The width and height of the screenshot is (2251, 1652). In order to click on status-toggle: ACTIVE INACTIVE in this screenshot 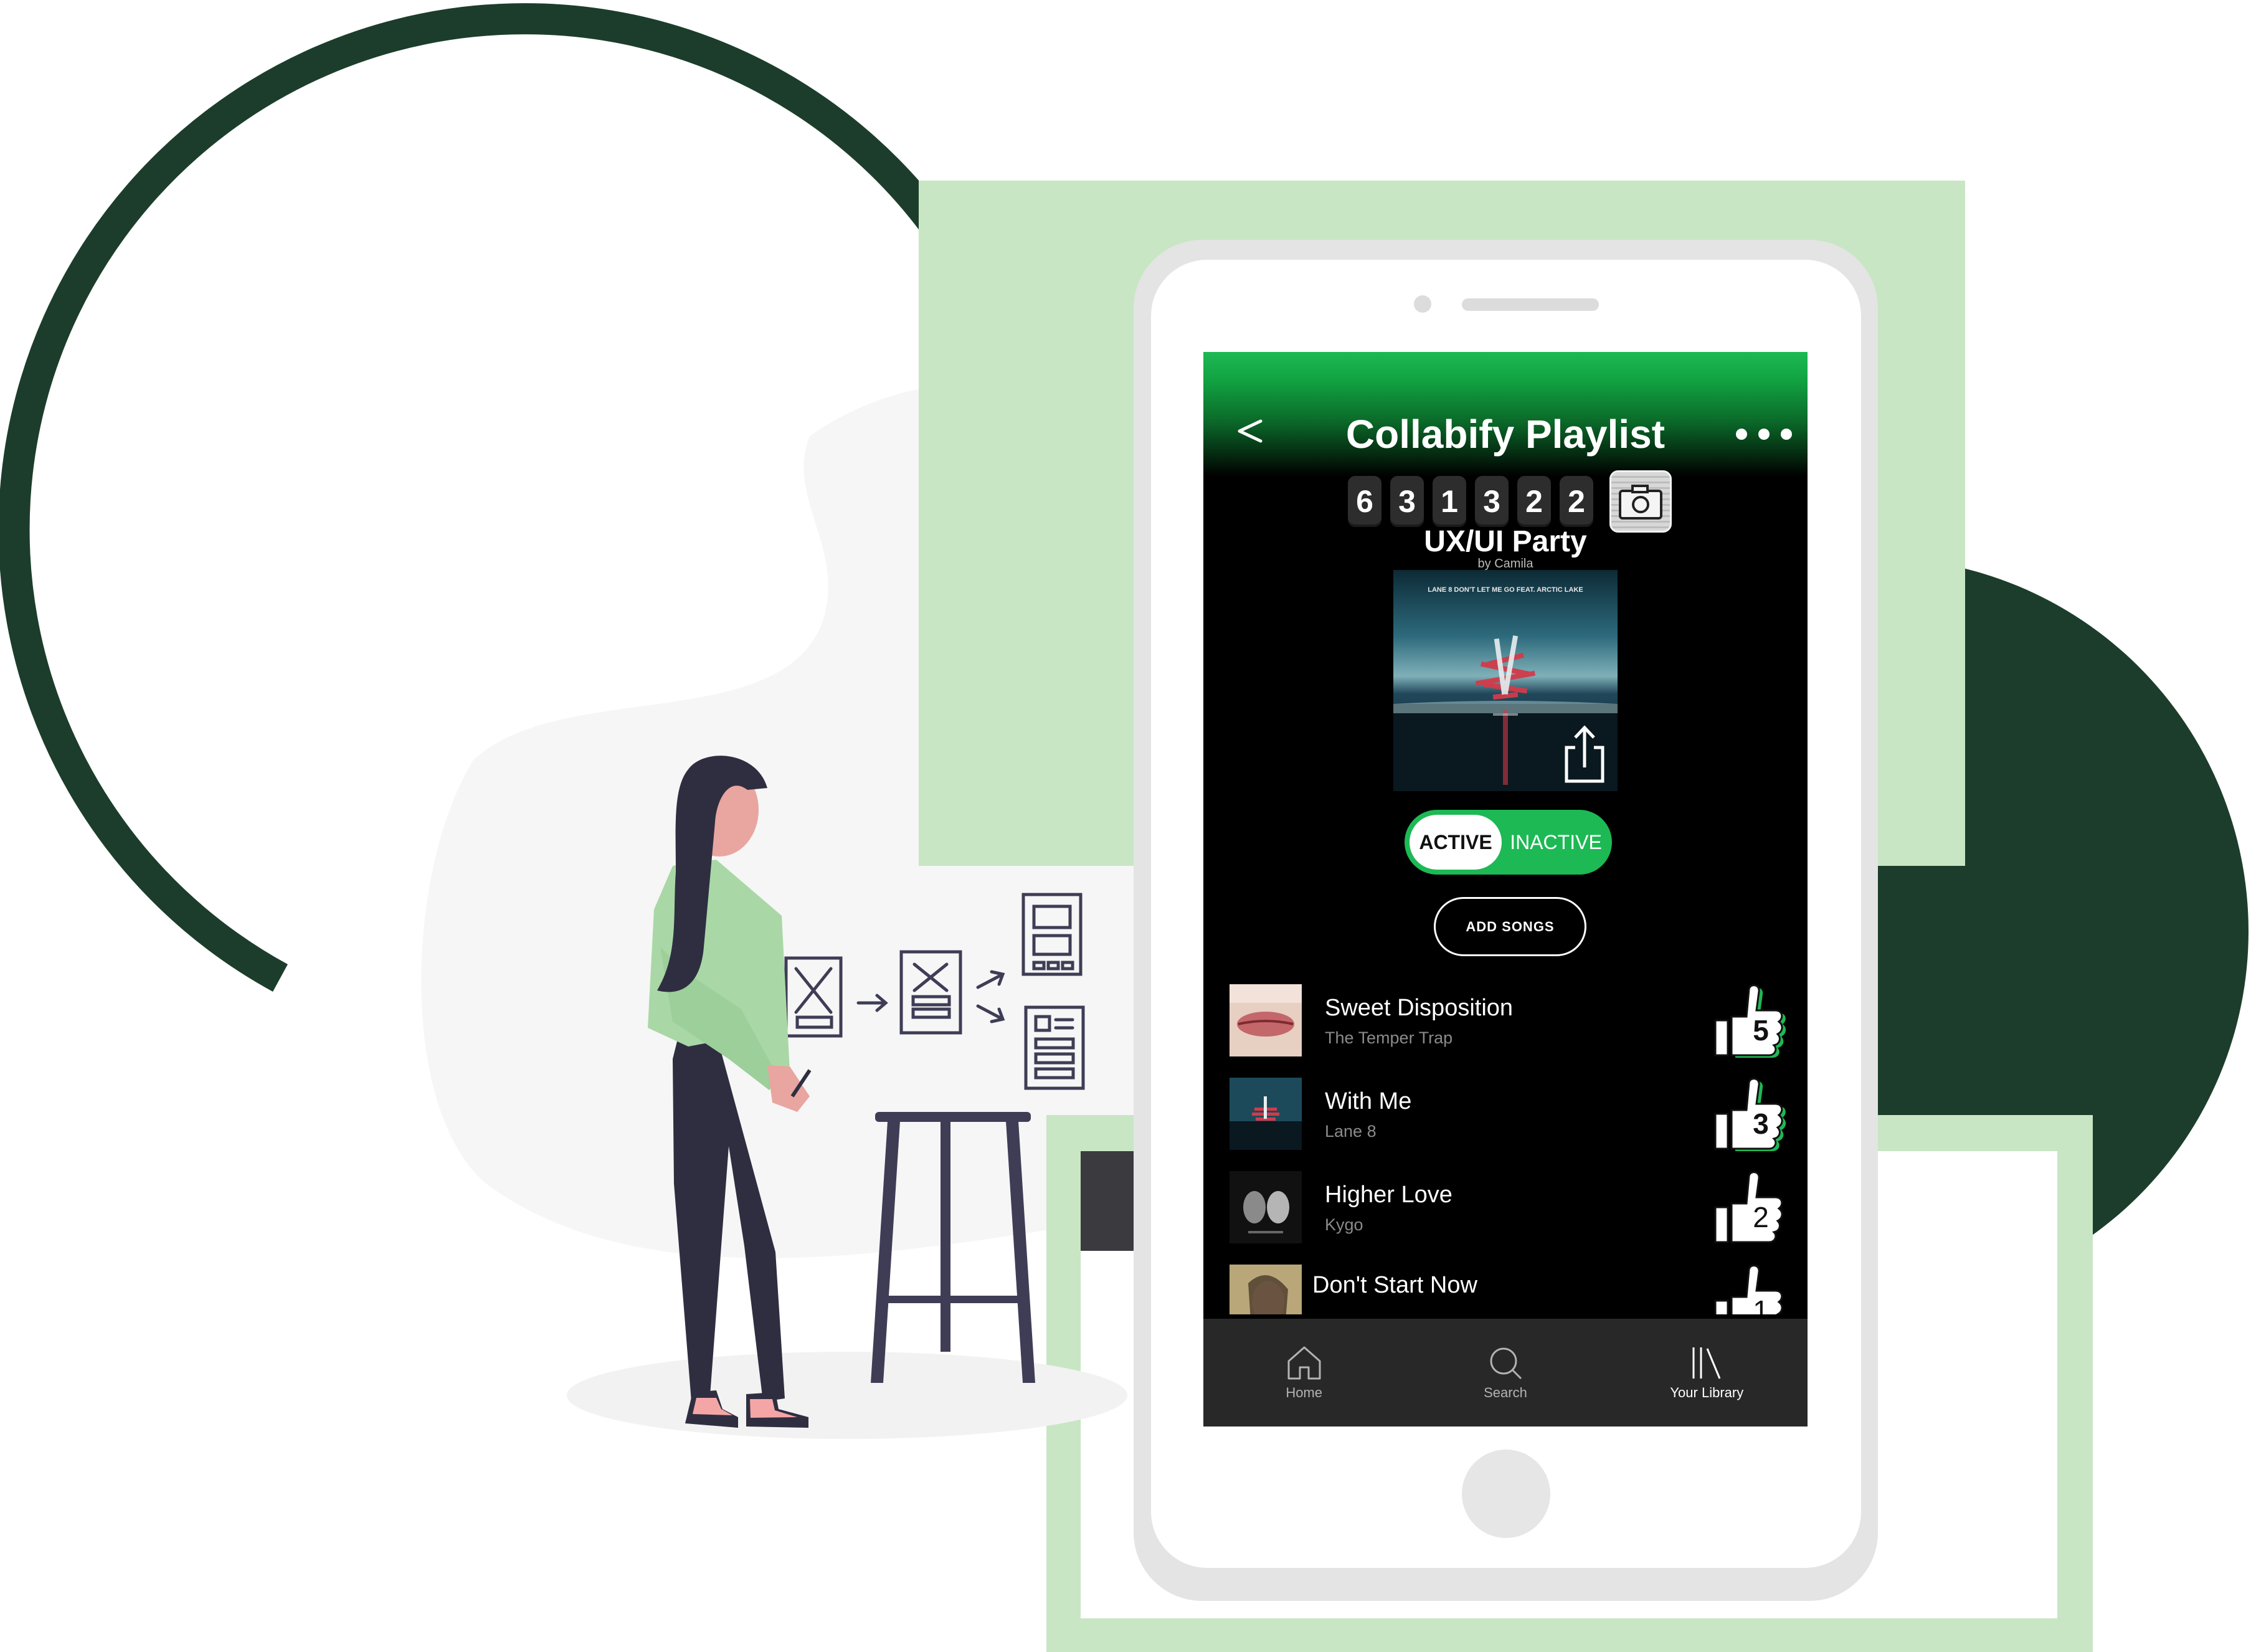, I will do `click(1508, 843)`.